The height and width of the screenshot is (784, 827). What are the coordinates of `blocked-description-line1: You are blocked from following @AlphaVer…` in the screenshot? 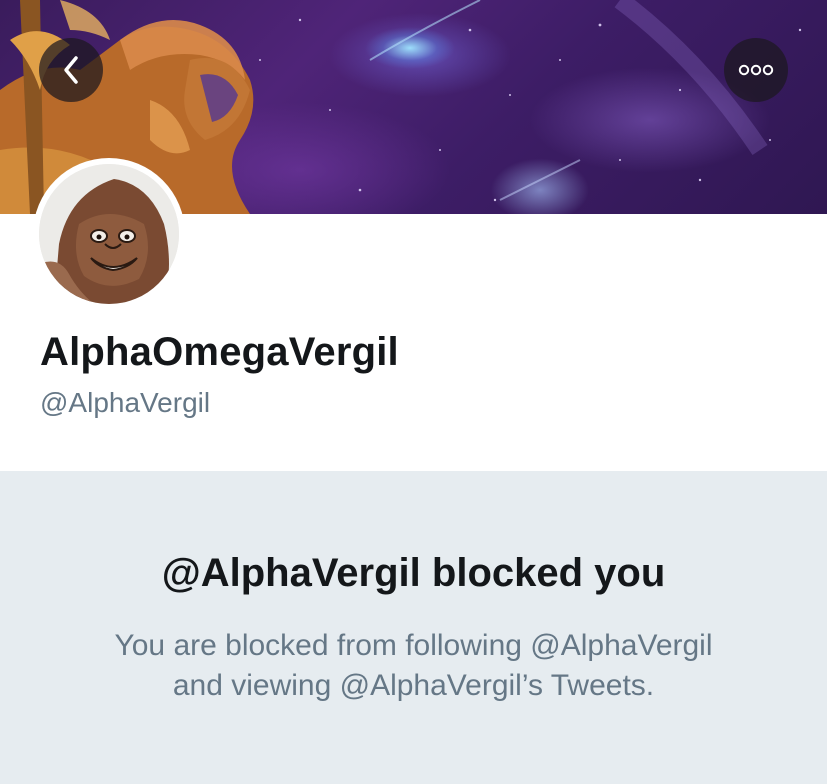 It's located at (413, 645).